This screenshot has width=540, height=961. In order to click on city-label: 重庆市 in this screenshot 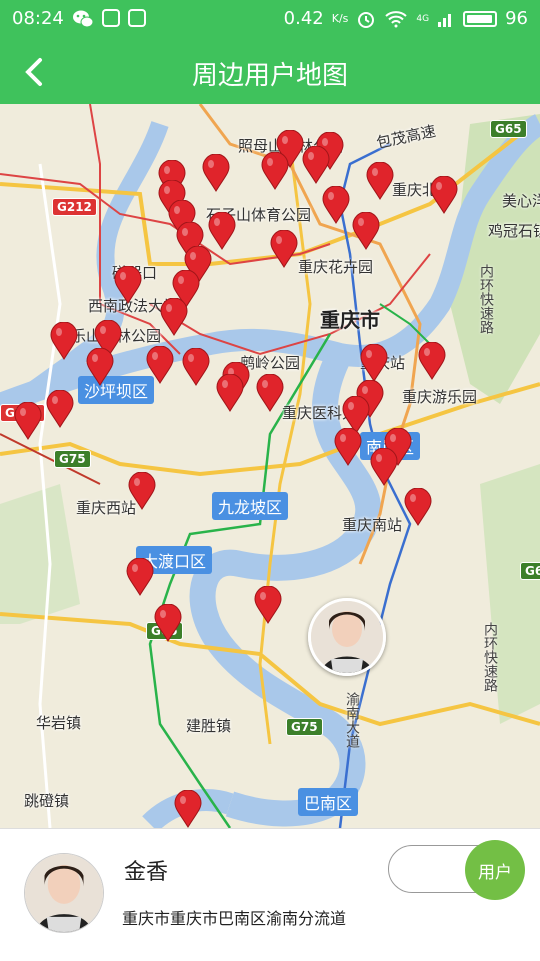, I will do `click(350, 320)`.